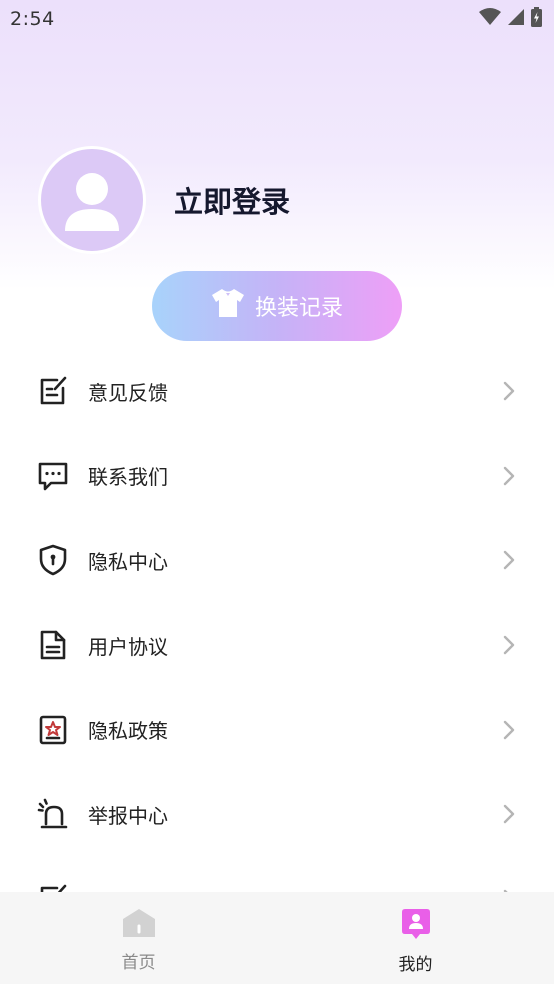  What do you see at coordinates (228, 306) in the screenshot?
I see `shirt-icon` at bounding box center [228, 306].